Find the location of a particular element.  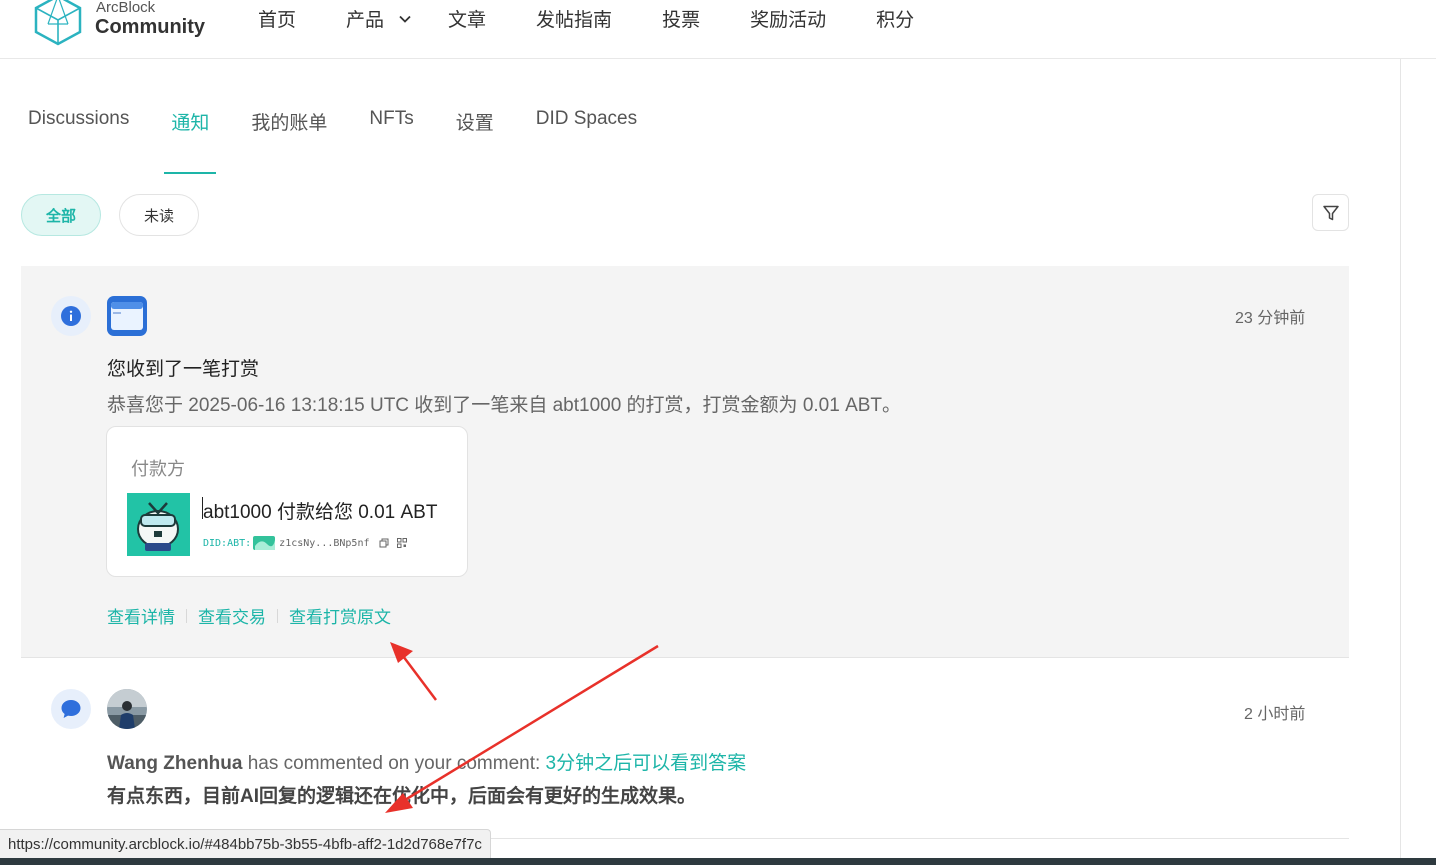

tab-did-spaces: DID Spaces is located at coordinates (586, 141).